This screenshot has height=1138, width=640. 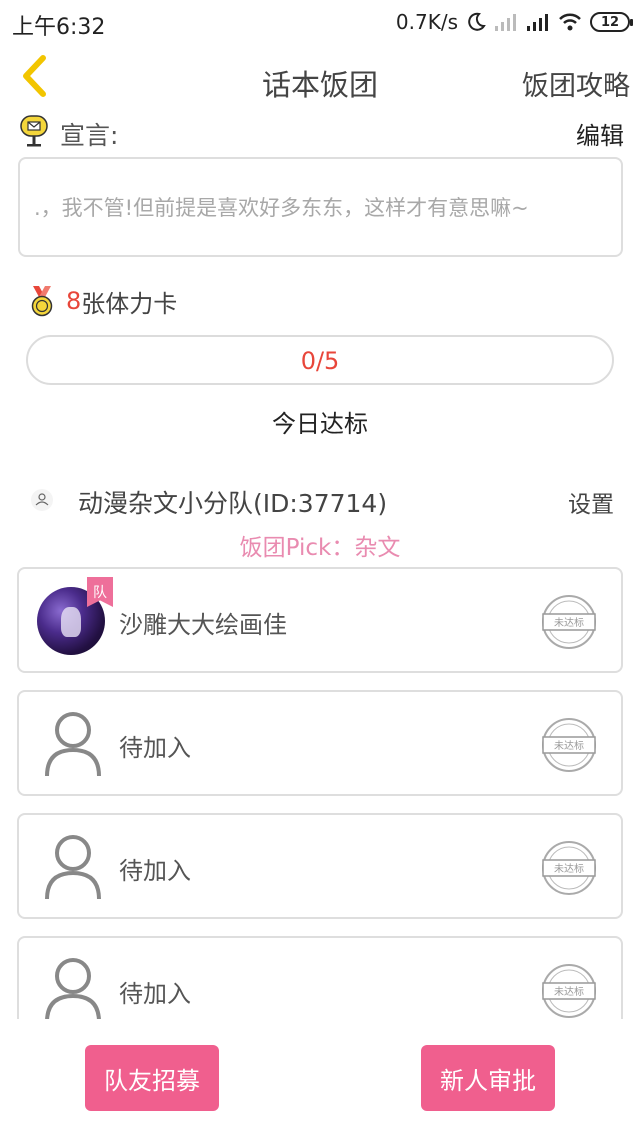 What do you see at coordinates (34, 131) in the screenshot?
I see `mailbox-icon` at bounding box center [34, 131].